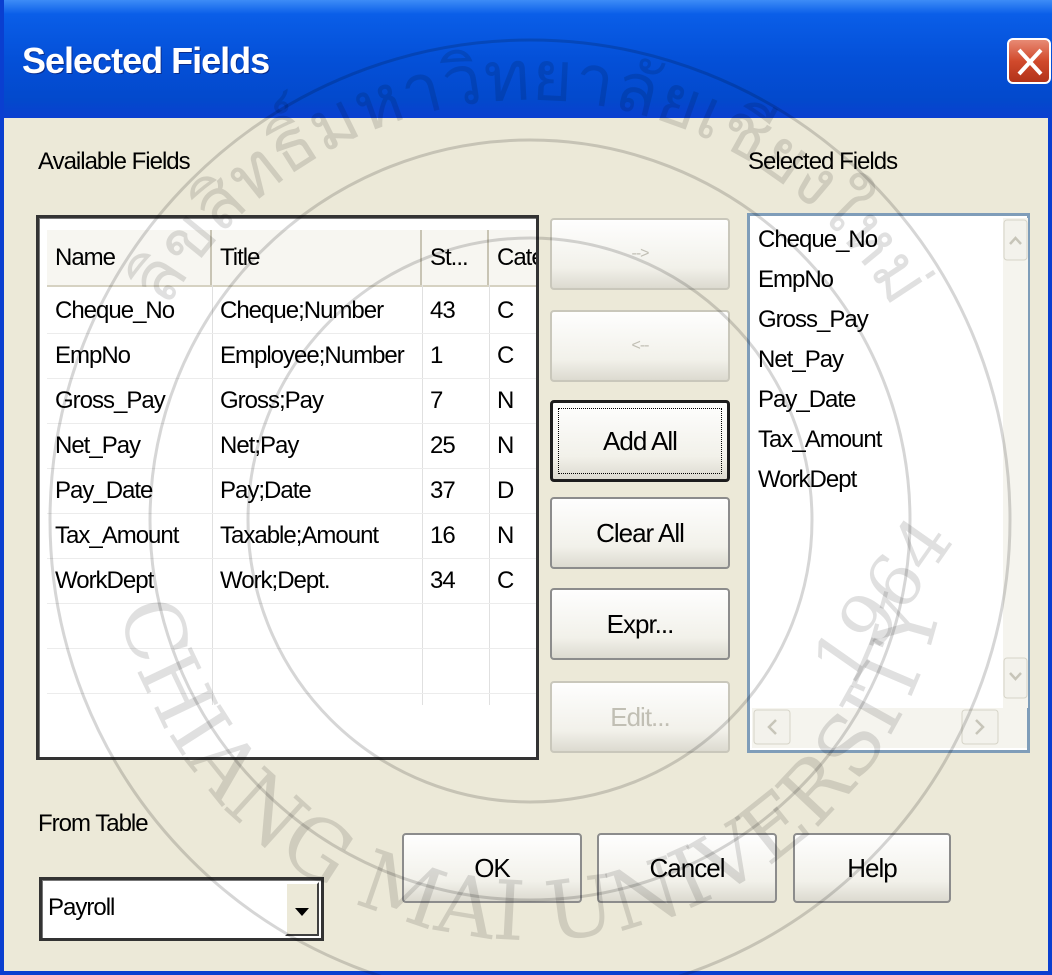 This screenshot has width=1052, height=975. I want to click on table-row: Pay_Date Pay;Date 37 D, so click(291, 491).